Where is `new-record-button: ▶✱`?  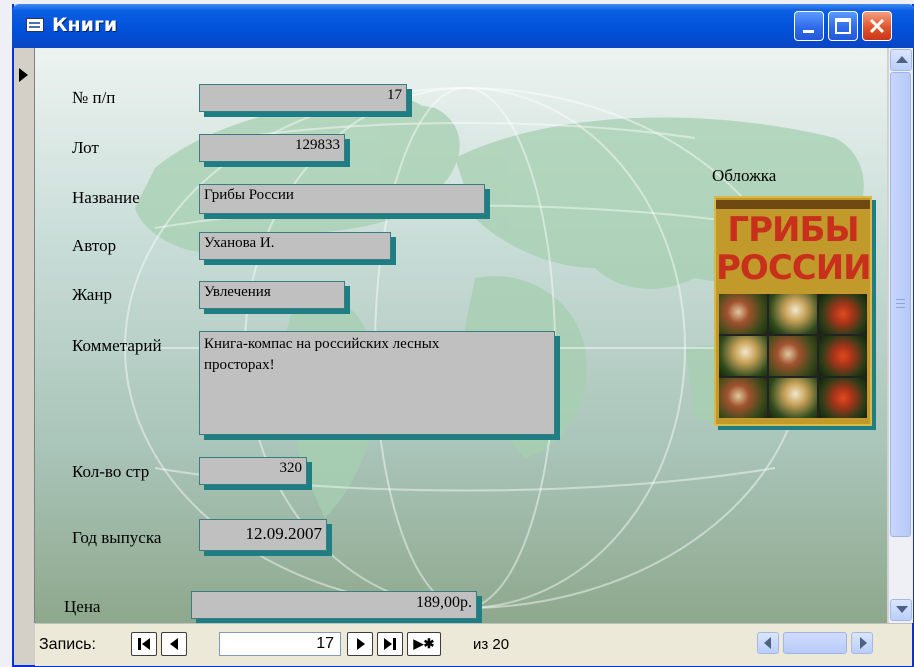
new-record-button: ▶✱ is located at coordinates (424, 644).